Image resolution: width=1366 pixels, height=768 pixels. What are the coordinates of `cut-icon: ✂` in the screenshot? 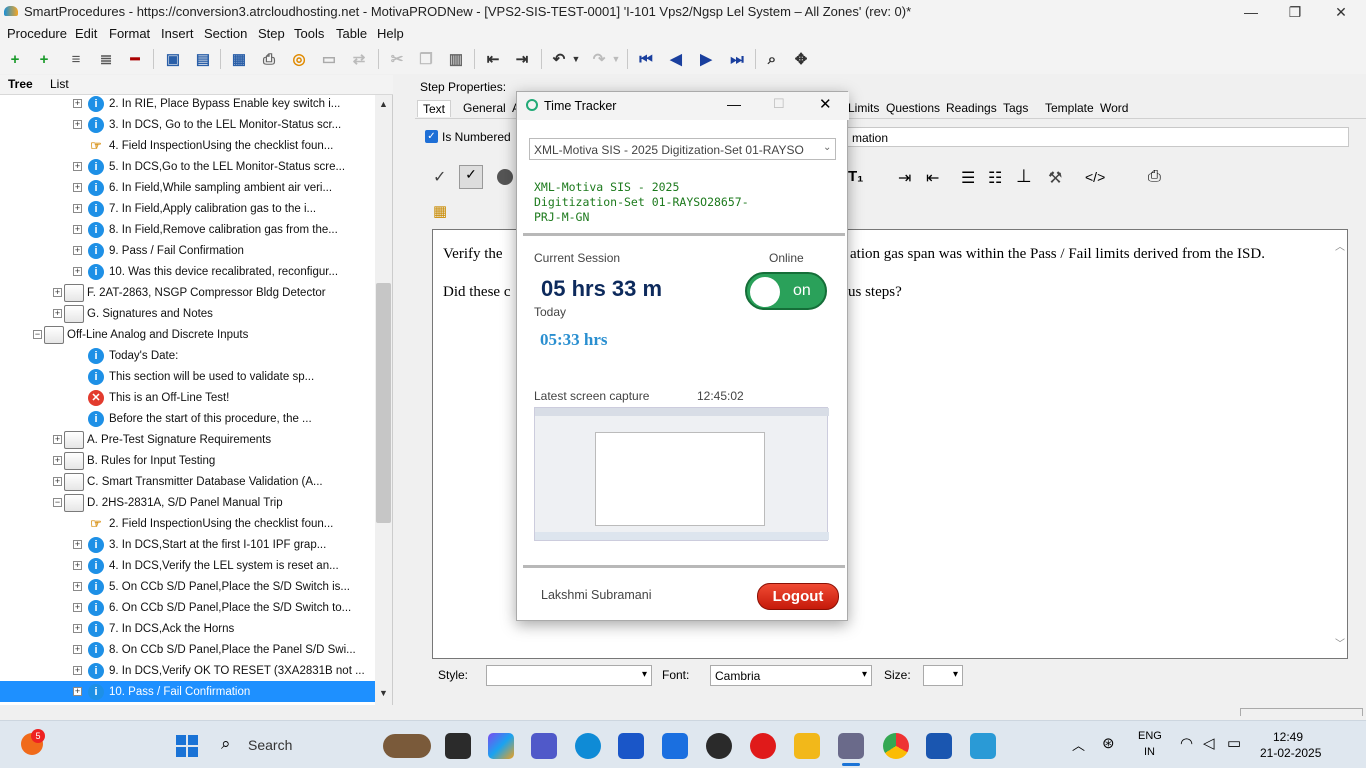 It's located at (397, 59).